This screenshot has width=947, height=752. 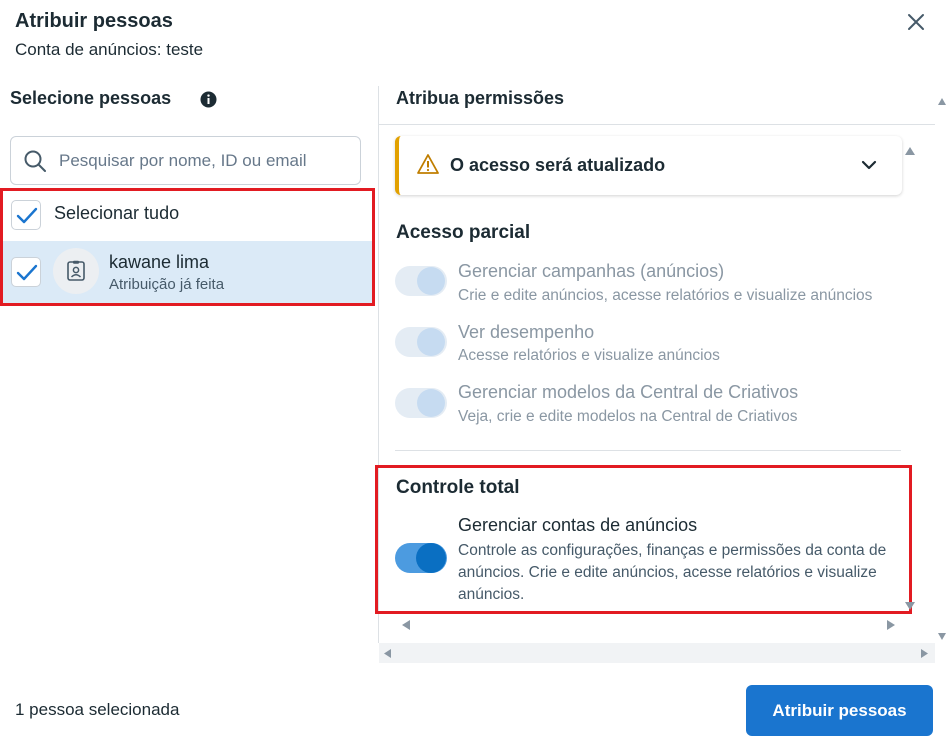 I want to click on info-icon, so click(x=208, y=99).